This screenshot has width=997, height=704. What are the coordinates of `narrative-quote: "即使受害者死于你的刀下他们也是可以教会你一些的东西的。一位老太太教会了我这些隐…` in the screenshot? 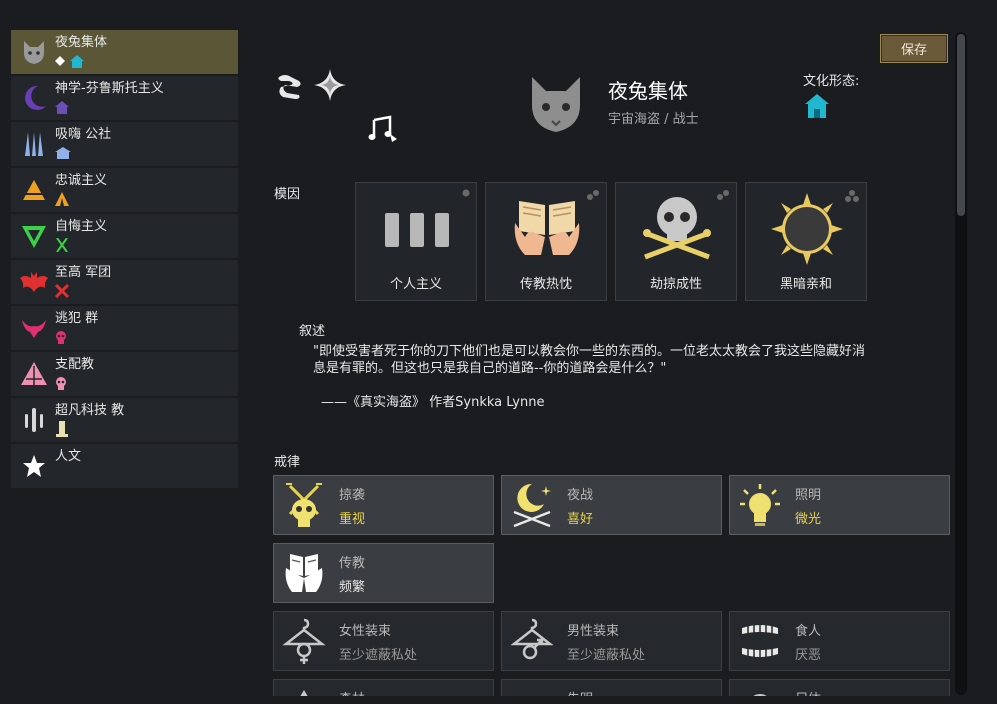 It's located at (613, 360).